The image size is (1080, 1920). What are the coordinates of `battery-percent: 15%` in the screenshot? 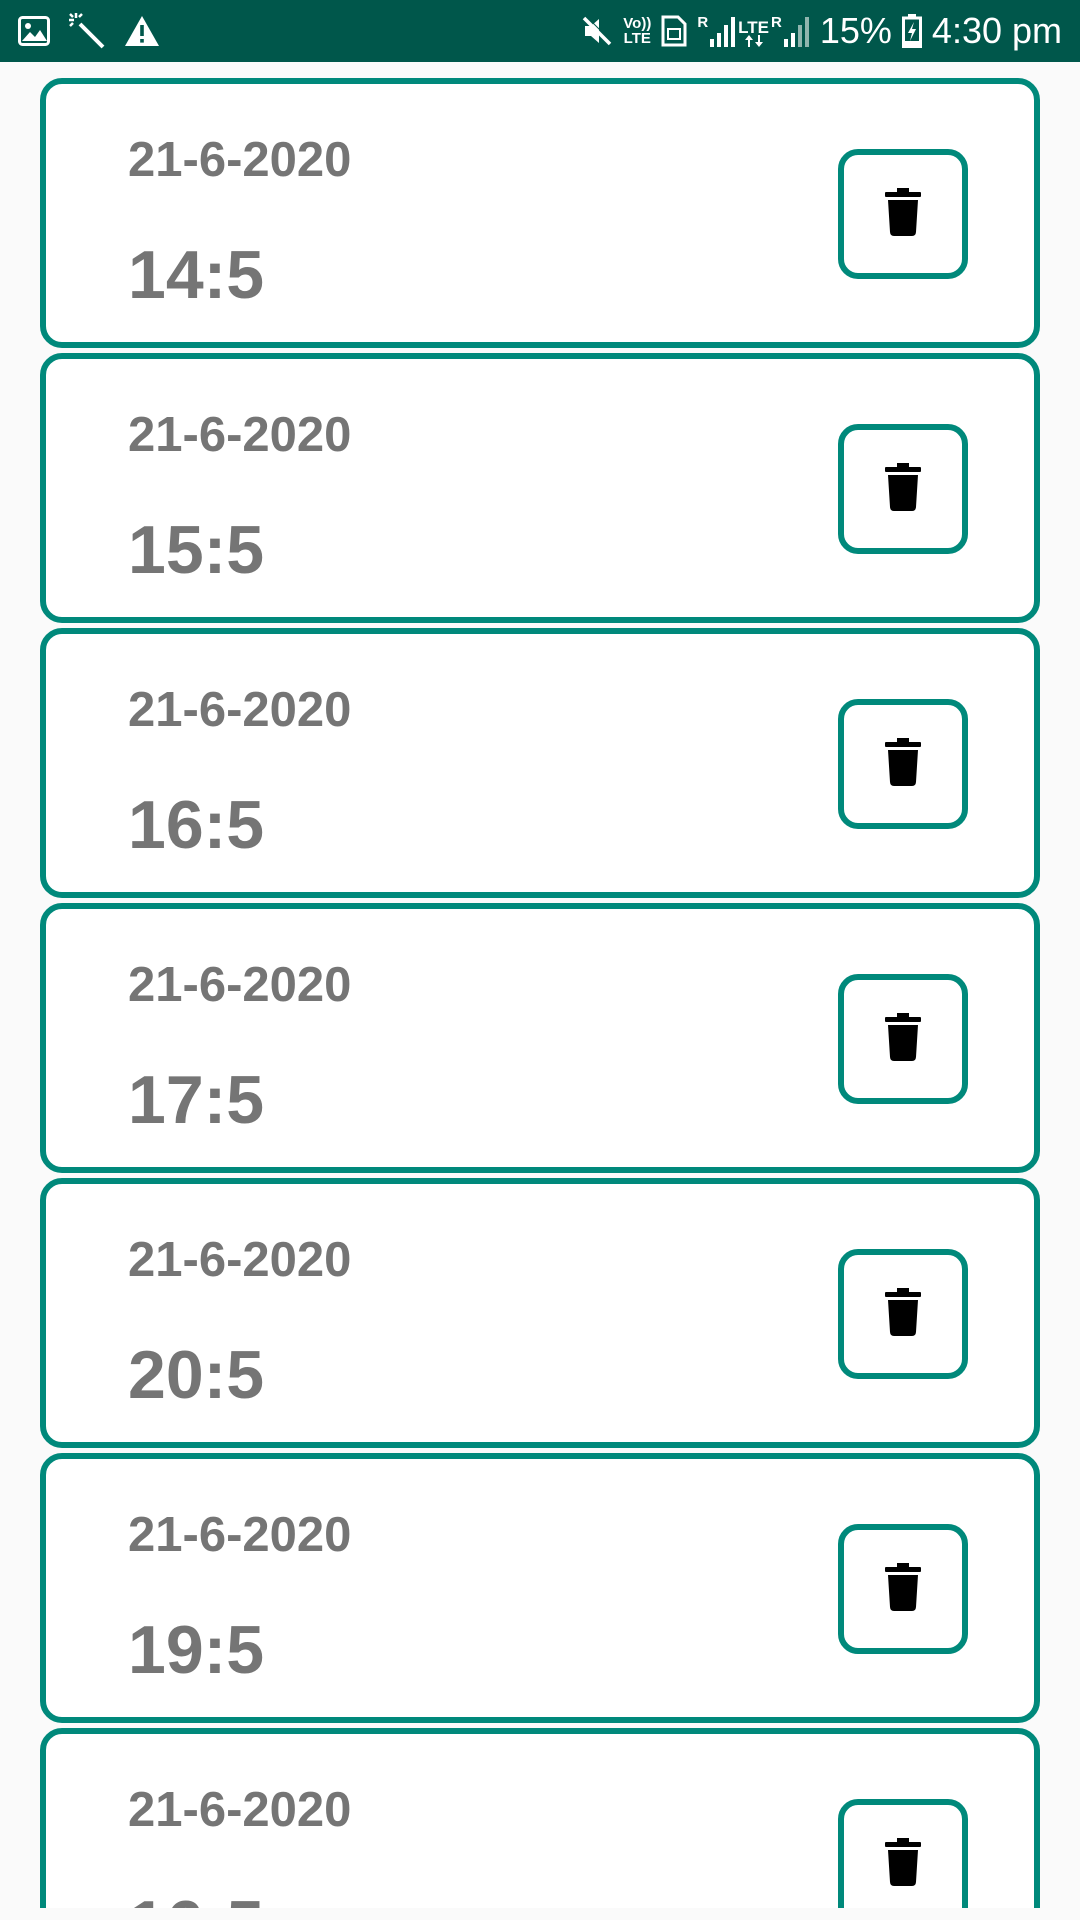 It's located at (855, 30).